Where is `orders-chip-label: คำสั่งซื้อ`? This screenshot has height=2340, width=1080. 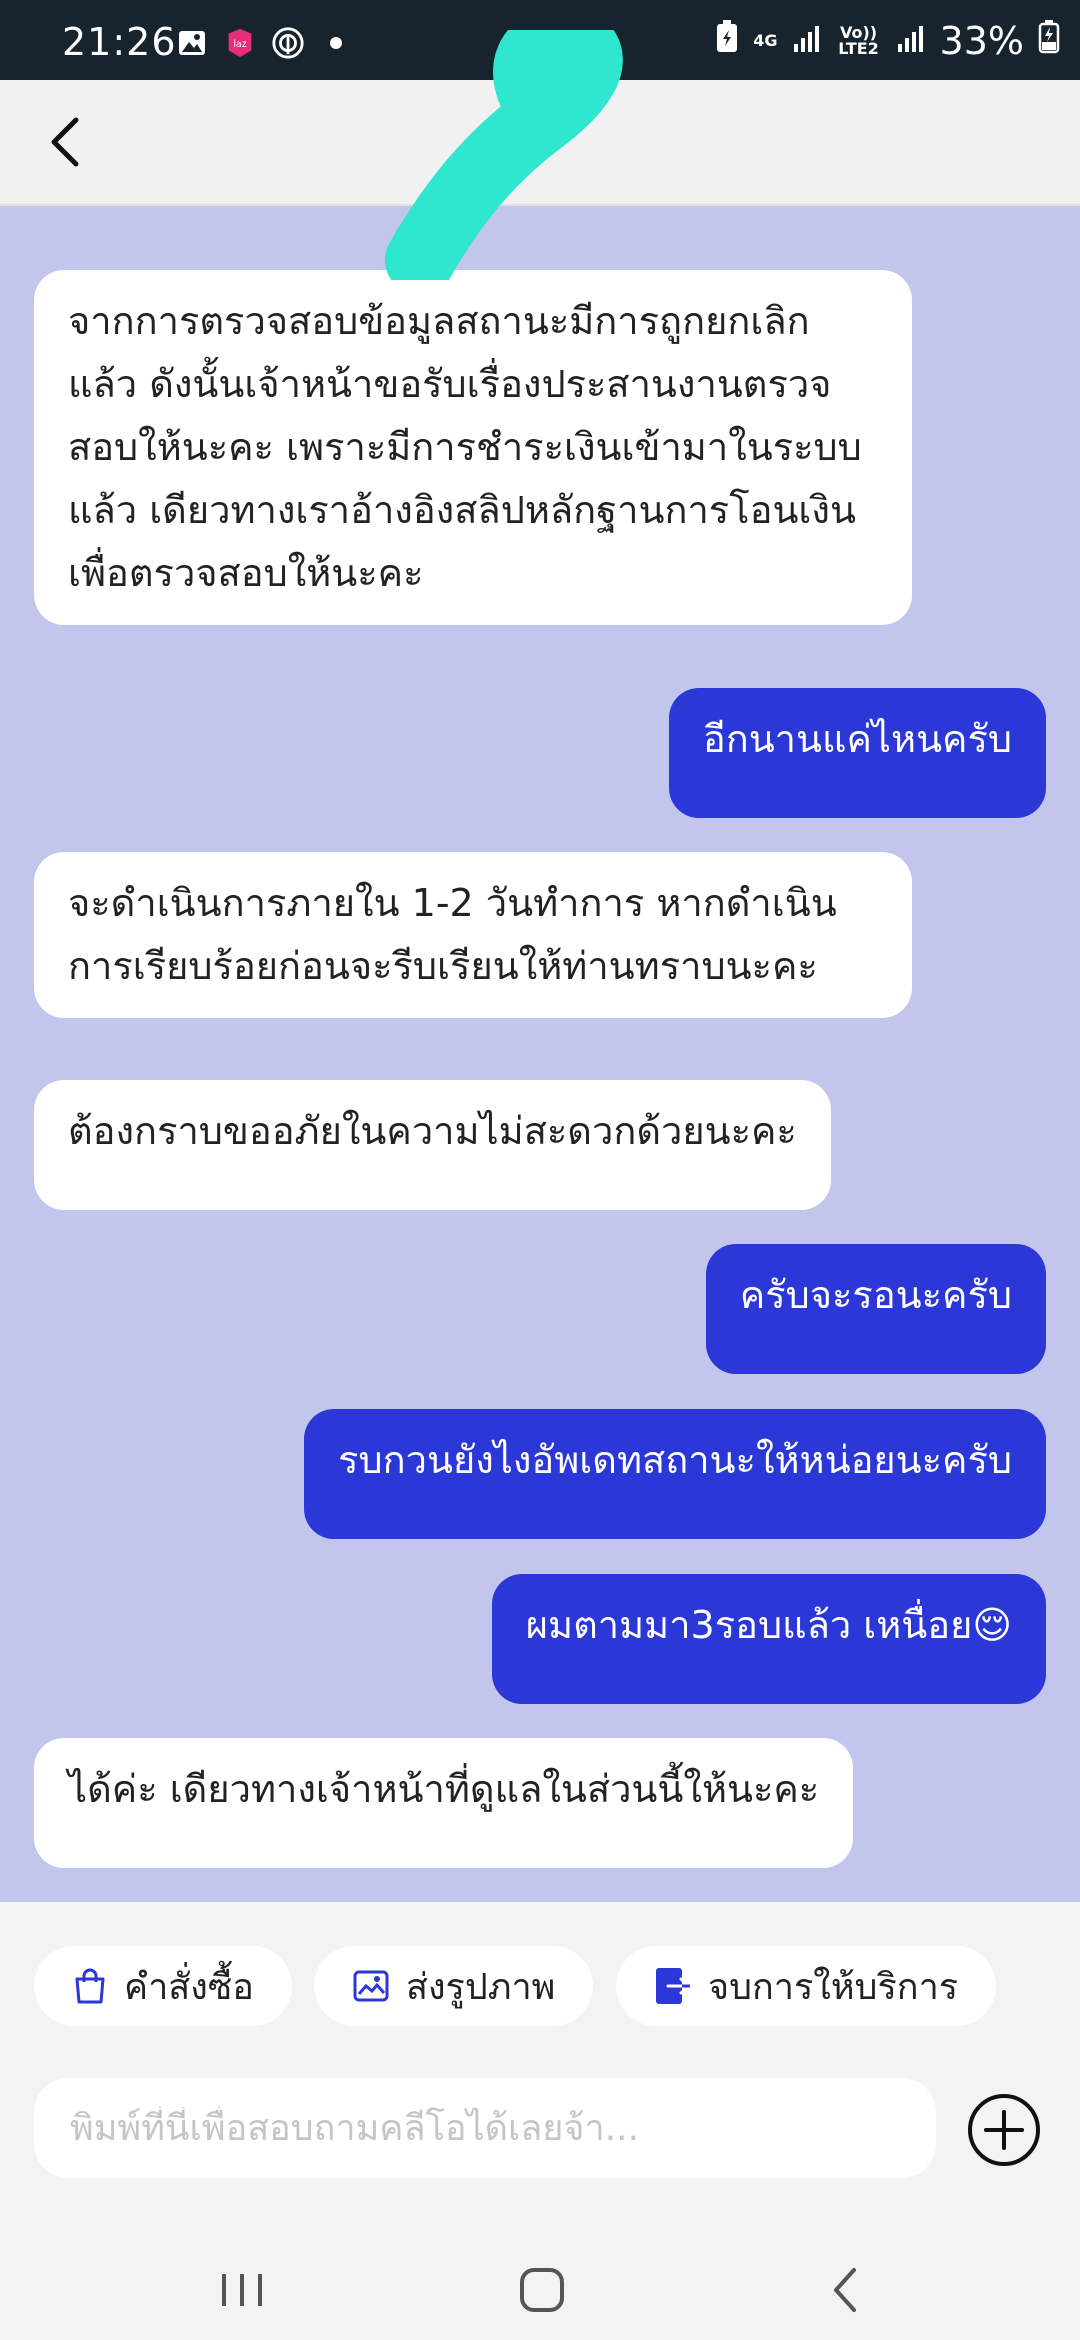
orders-chip-label: คำสั่งซื้อ is located at coordinates (189, 1987).